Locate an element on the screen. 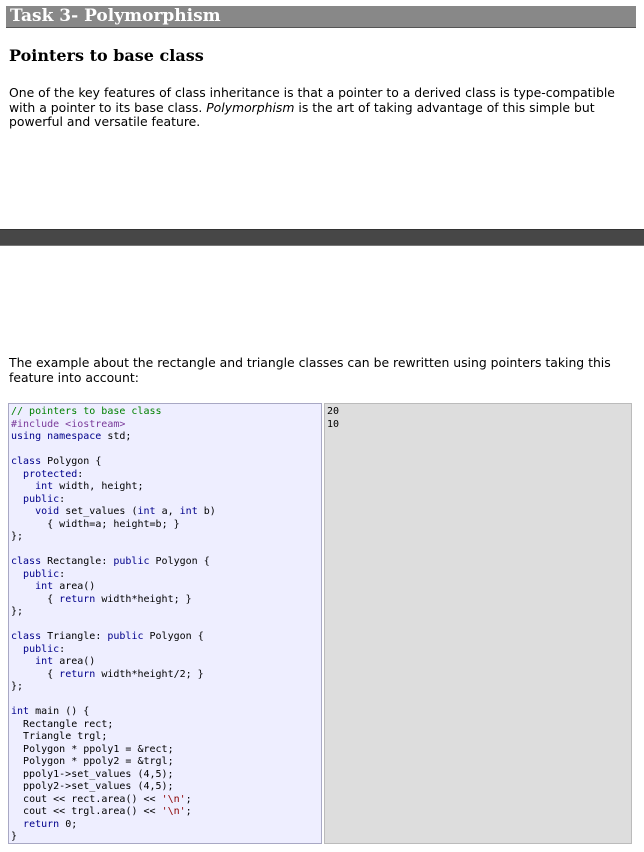  intro-emphasis: Polymorphism is located at coordinates (250, 107).